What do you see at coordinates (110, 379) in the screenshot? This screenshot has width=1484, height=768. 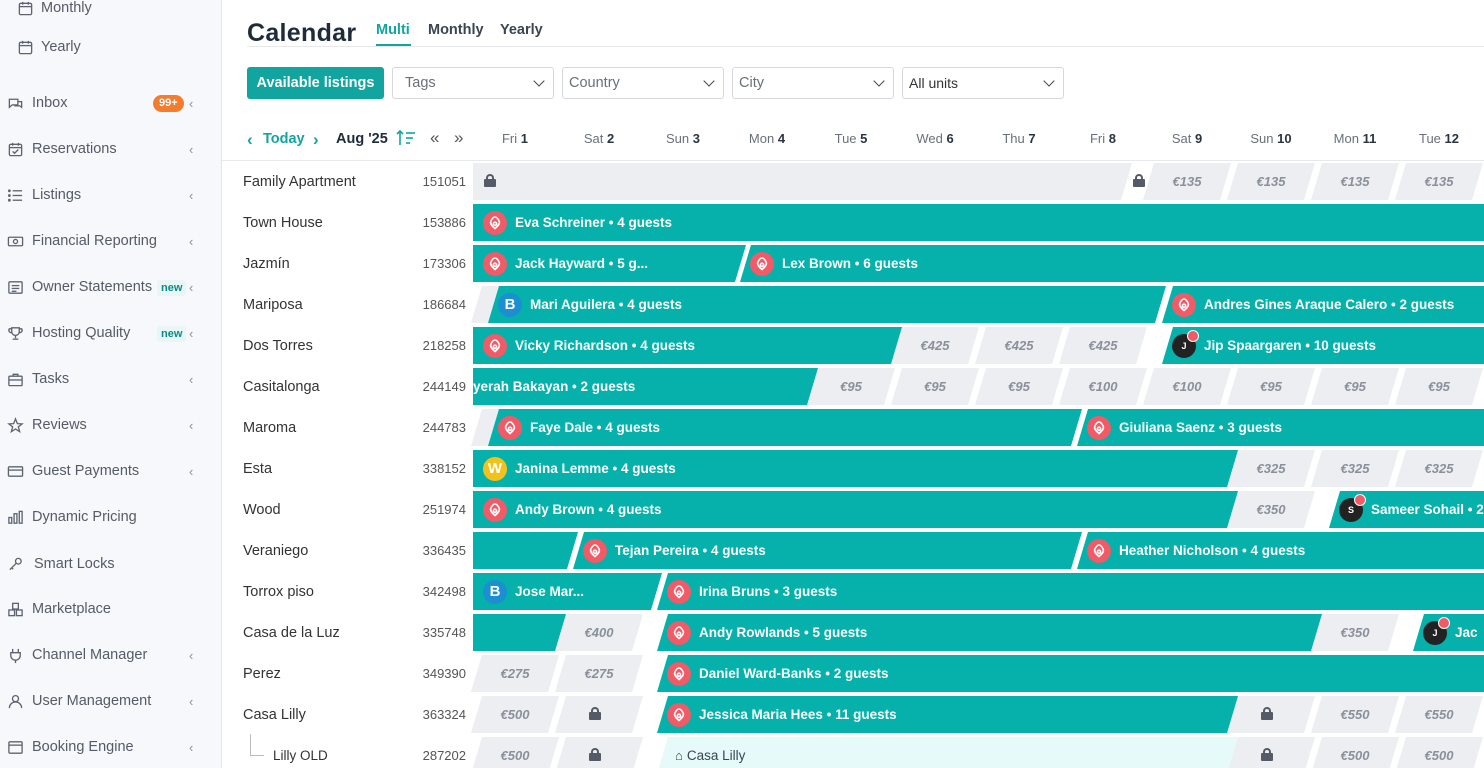 I see `sidebar-item-tasks: Tasks ‹` at bounding box center [110, 379].